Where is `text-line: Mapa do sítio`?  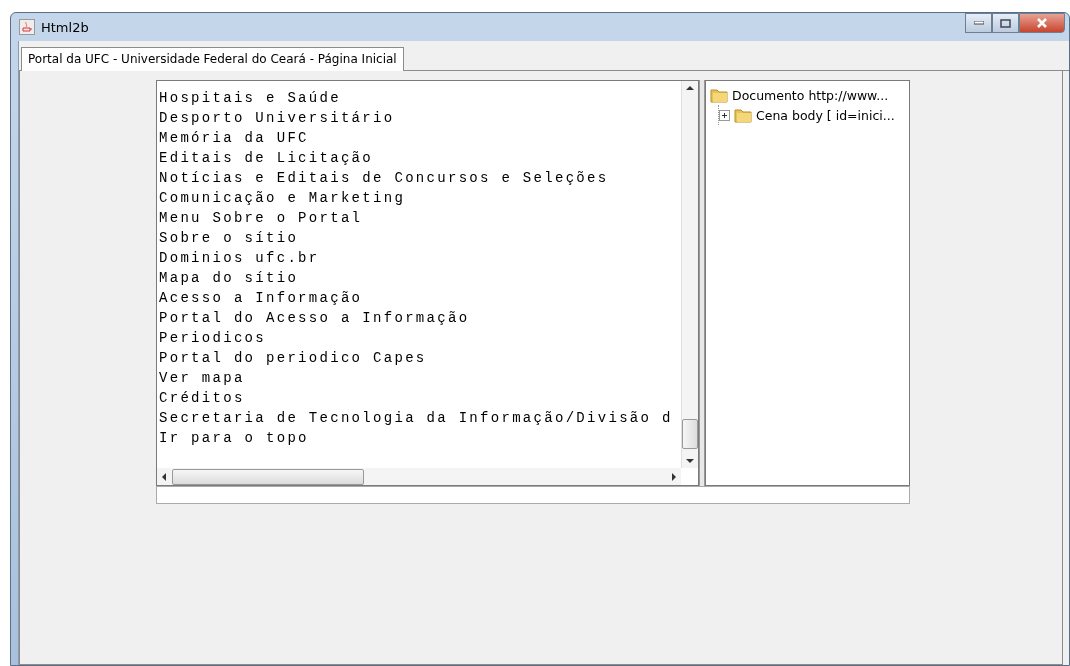
text-line: Mapa do sítio is located at coordinates (229, 278).